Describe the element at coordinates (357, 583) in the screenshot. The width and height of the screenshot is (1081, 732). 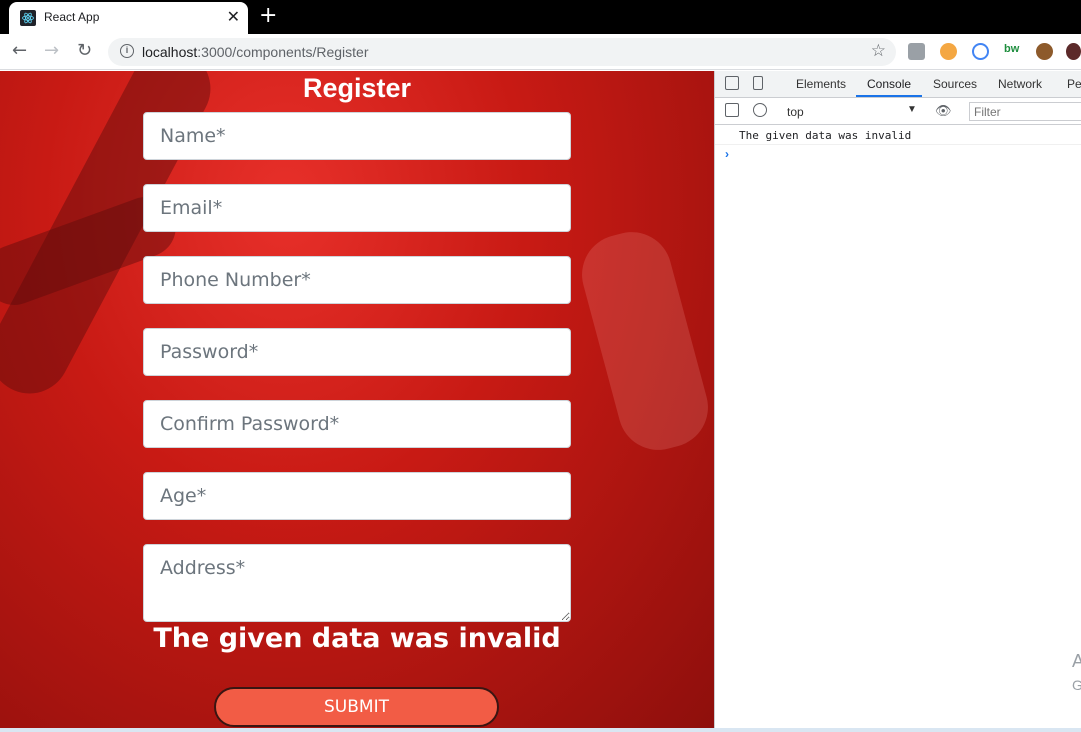
I see `address-input` at that location.